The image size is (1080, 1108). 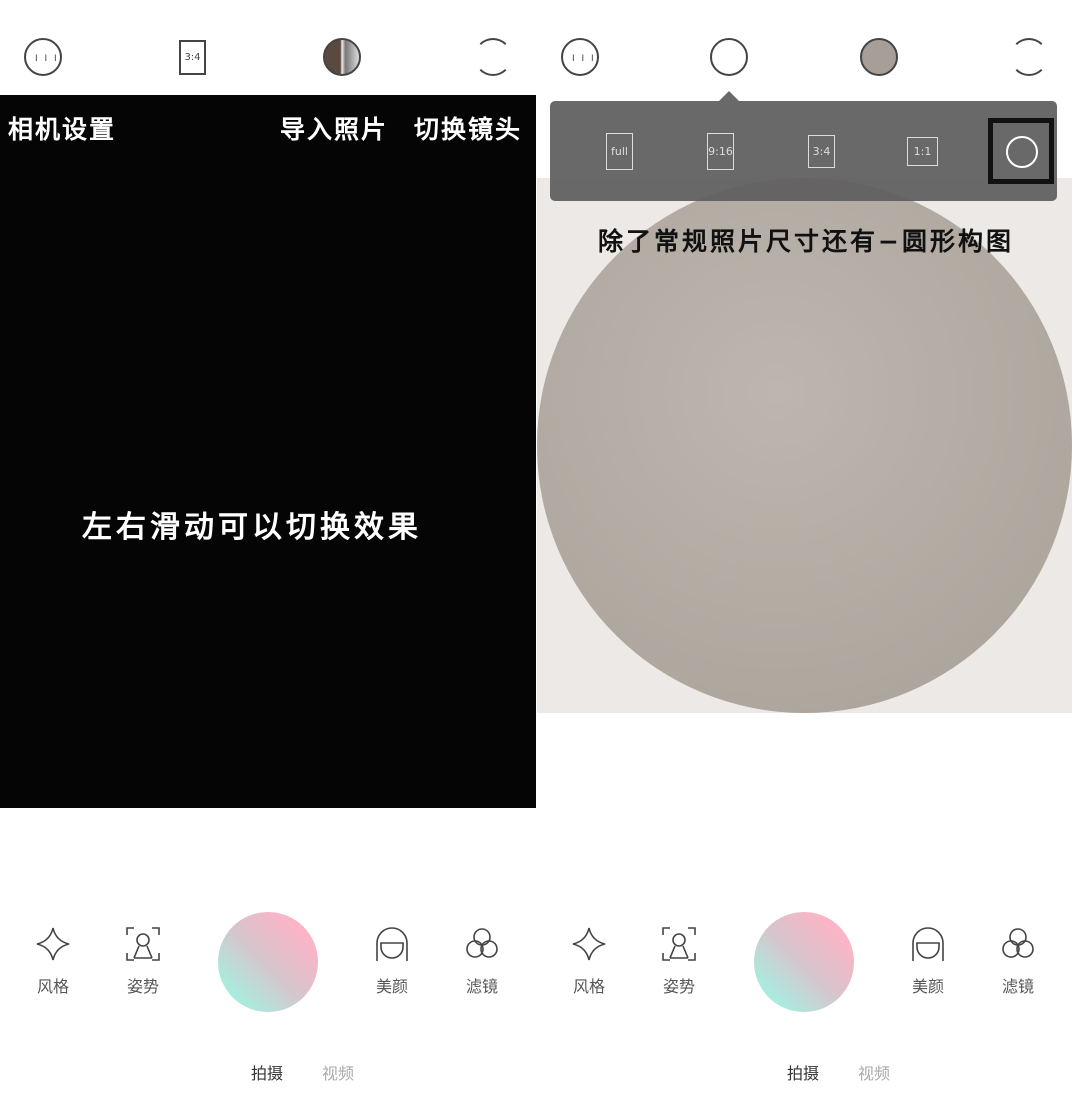 I want to click on ratio-option-circle-selected, so click(x=1021, y=151).